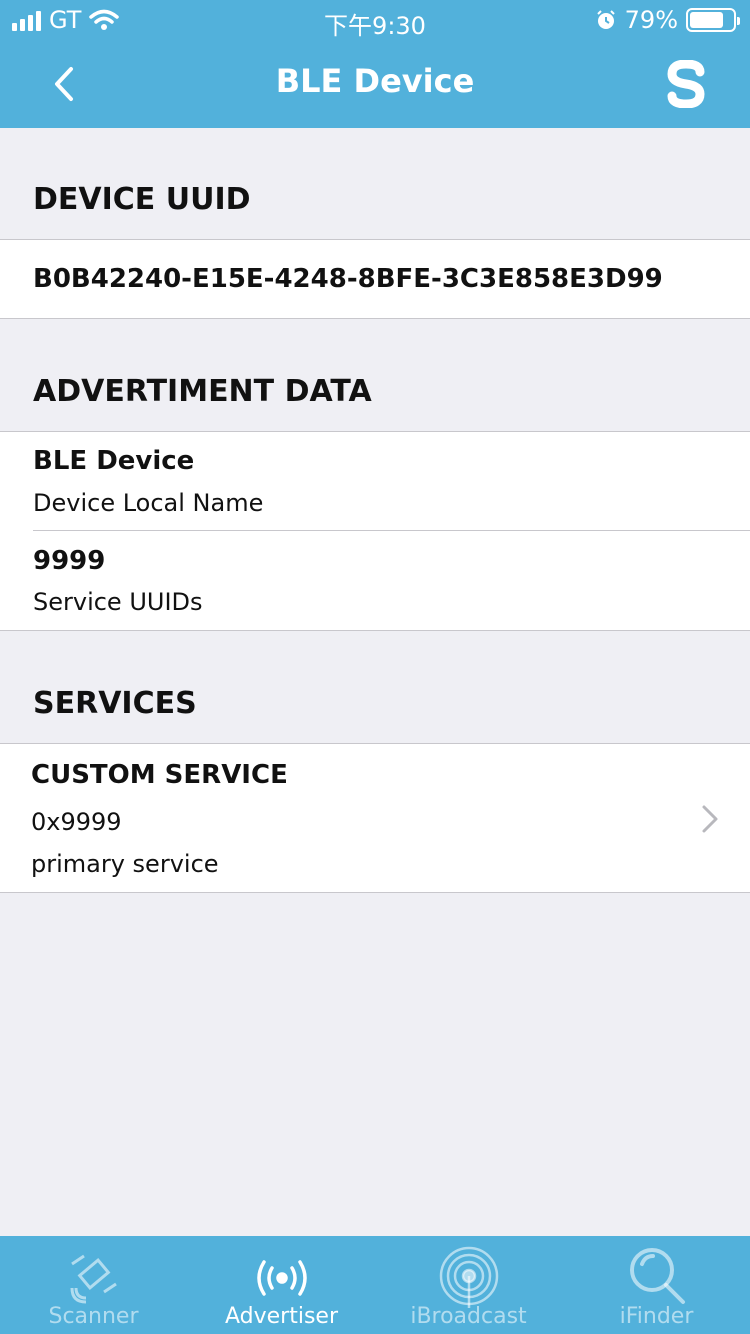 The image size is (750, 1334). I want to click on services-group: CUSTOM SERVICE 0x9999 primary service, so click(375, 818).